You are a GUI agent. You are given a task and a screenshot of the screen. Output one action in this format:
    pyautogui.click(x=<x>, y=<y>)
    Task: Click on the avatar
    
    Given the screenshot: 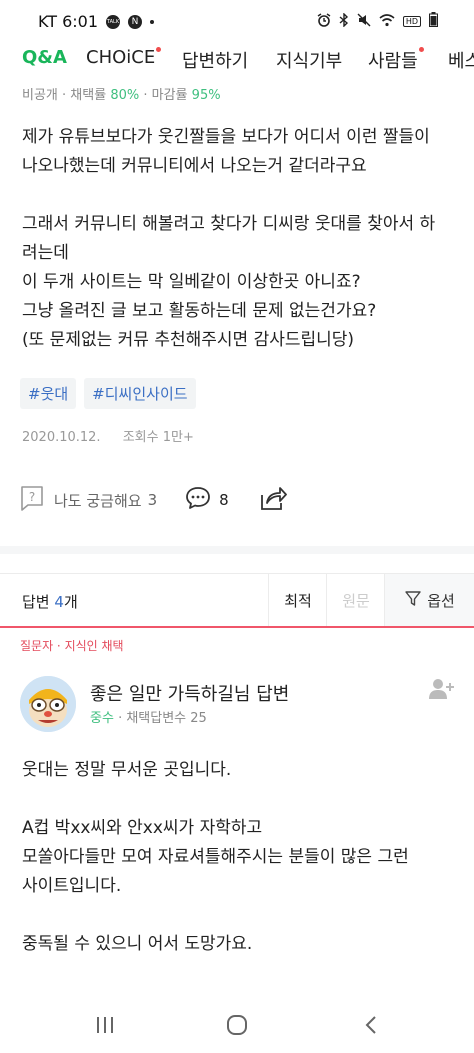 What is the action you would take?
    pyautogui.click(x=48, y=704)
    